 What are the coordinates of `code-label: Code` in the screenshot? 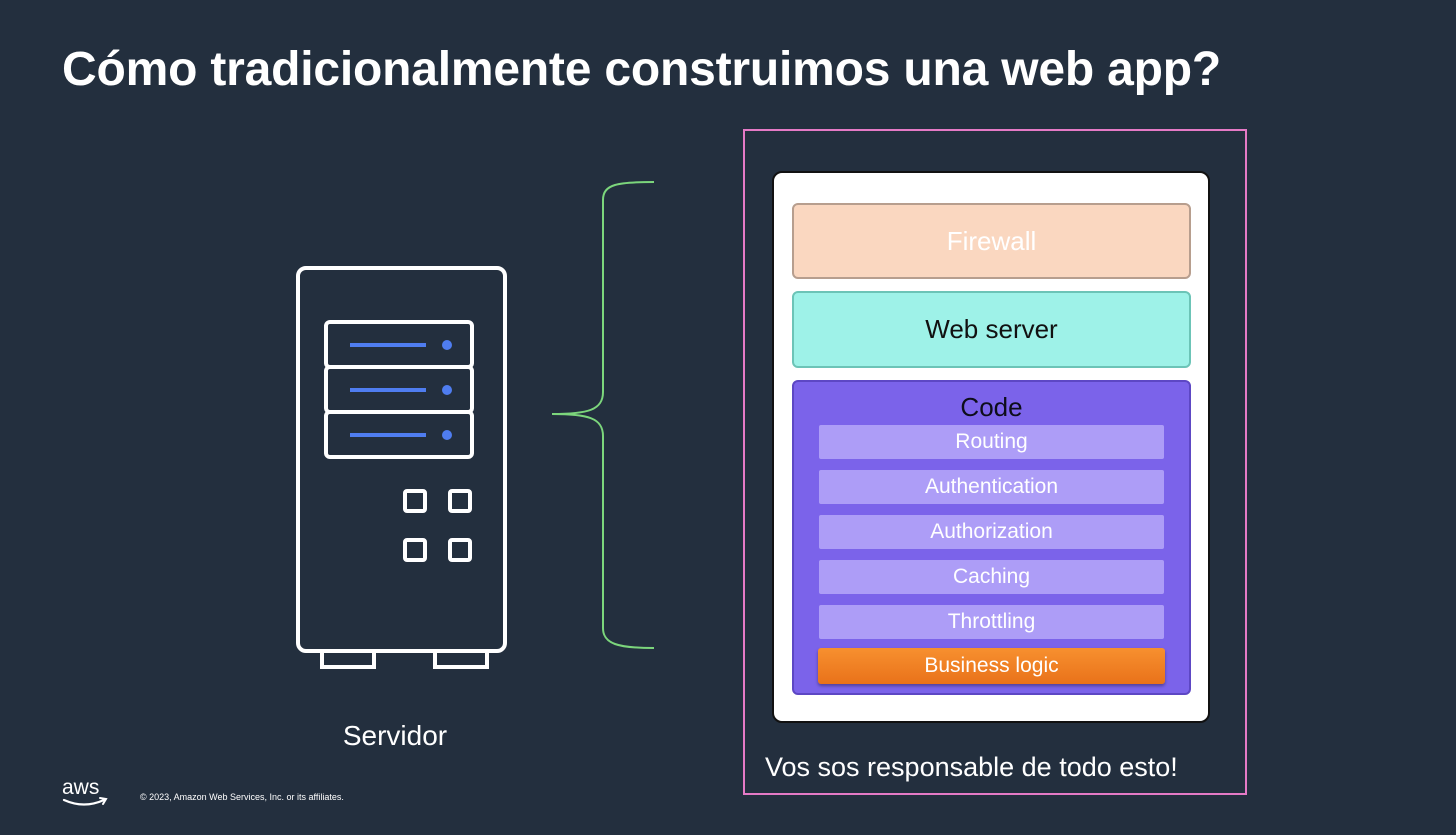 It's located at (991, 407).